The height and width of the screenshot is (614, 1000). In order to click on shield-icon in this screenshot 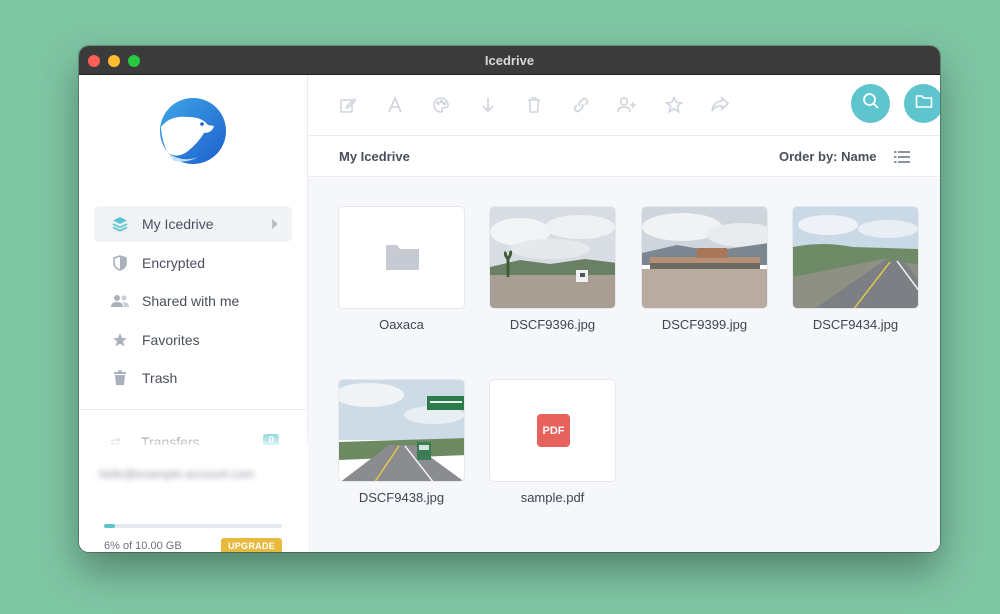, I will do `click(120, 263)`.